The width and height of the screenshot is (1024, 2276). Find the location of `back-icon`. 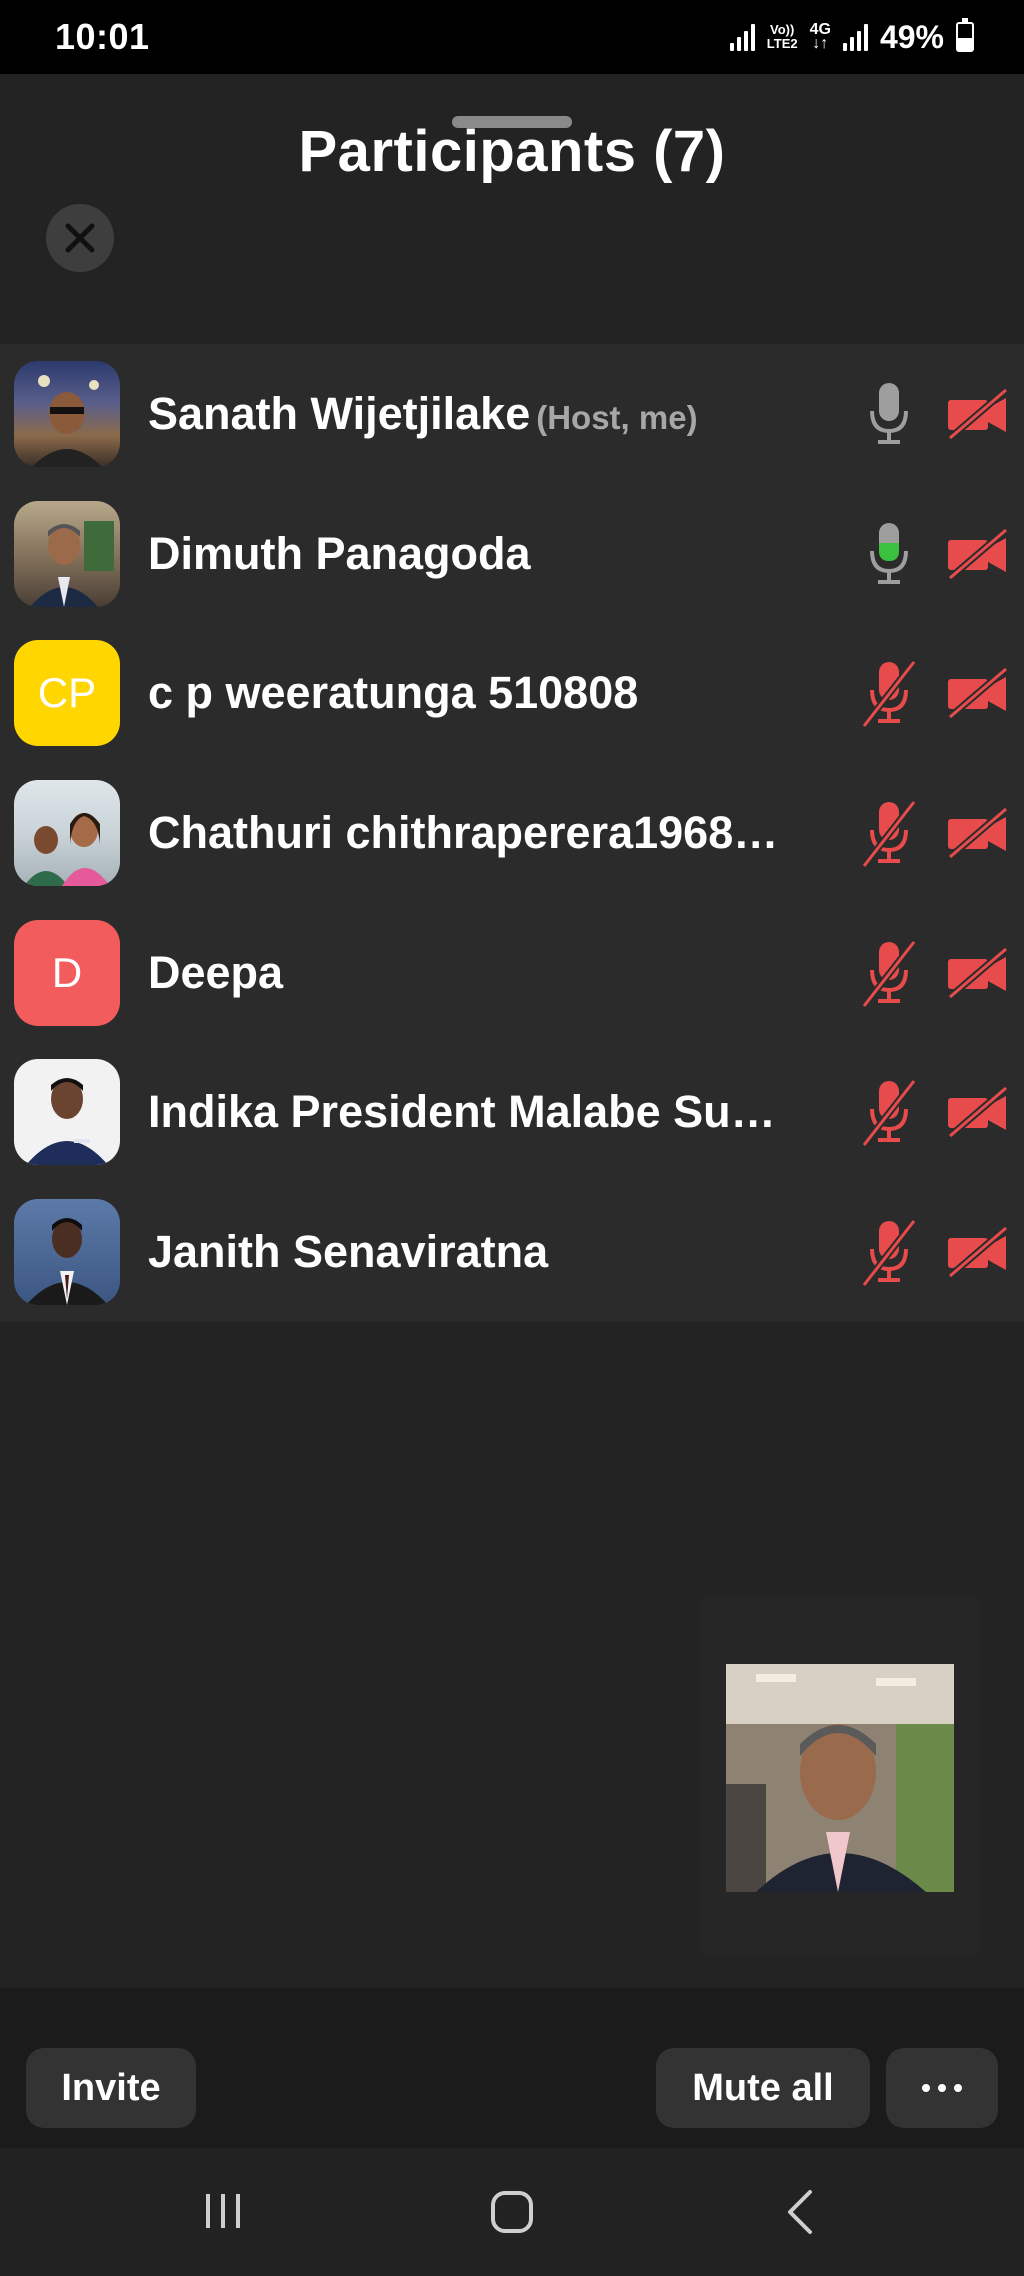

back-icon is located at coordinates (800, 2212).